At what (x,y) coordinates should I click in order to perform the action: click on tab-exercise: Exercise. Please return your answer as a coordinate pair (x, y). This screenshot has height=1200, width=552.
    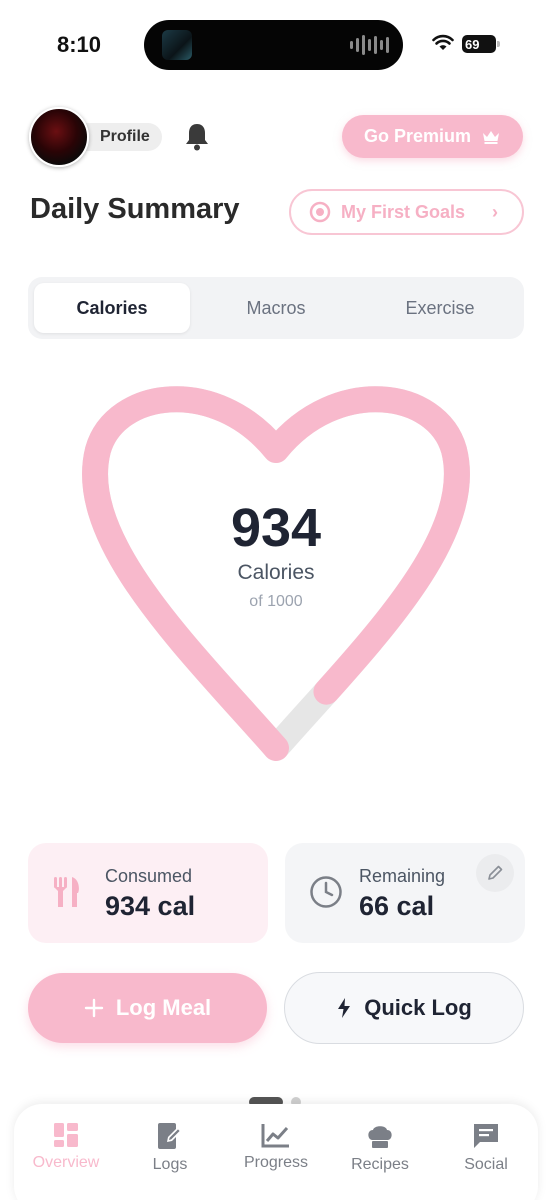
    Looking at the image, I should click on (440, 308).